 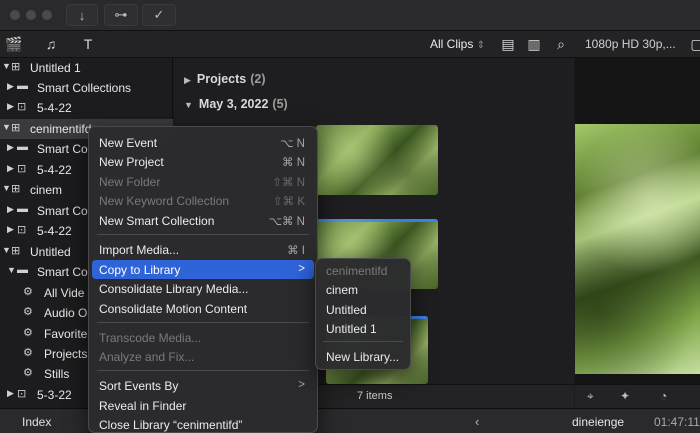 What do you see at coordinates (157, 221) in the screenshot?
I see `menu-item-label: New Smart Collection` at bounding box center [157, 221].